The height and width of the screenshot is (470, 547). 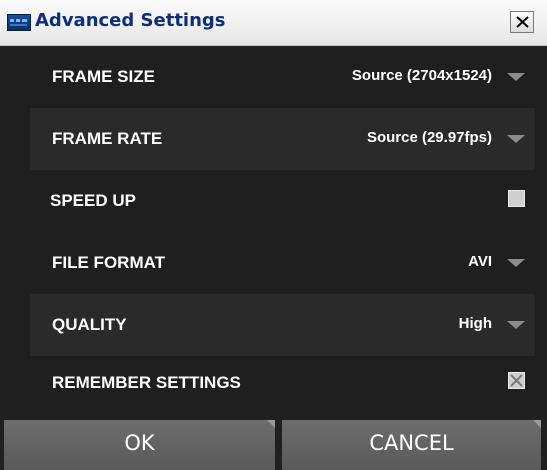 I want to click on frame-rate-label: FRAME RATE, so click(x=107, y=138).